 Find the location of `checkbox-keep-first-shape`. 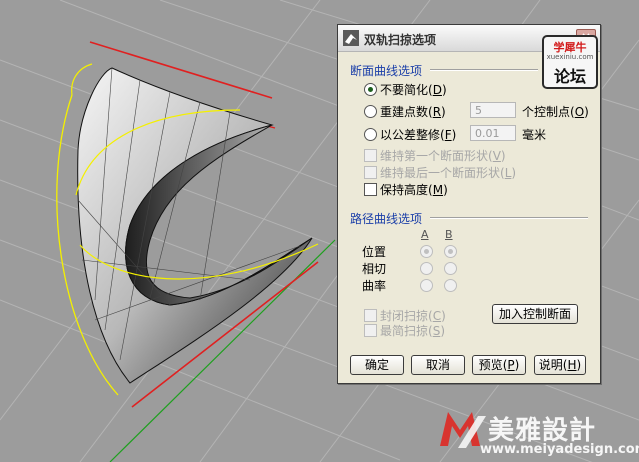

checkbox-keep-first-shape is located at coordinates (370, 155).